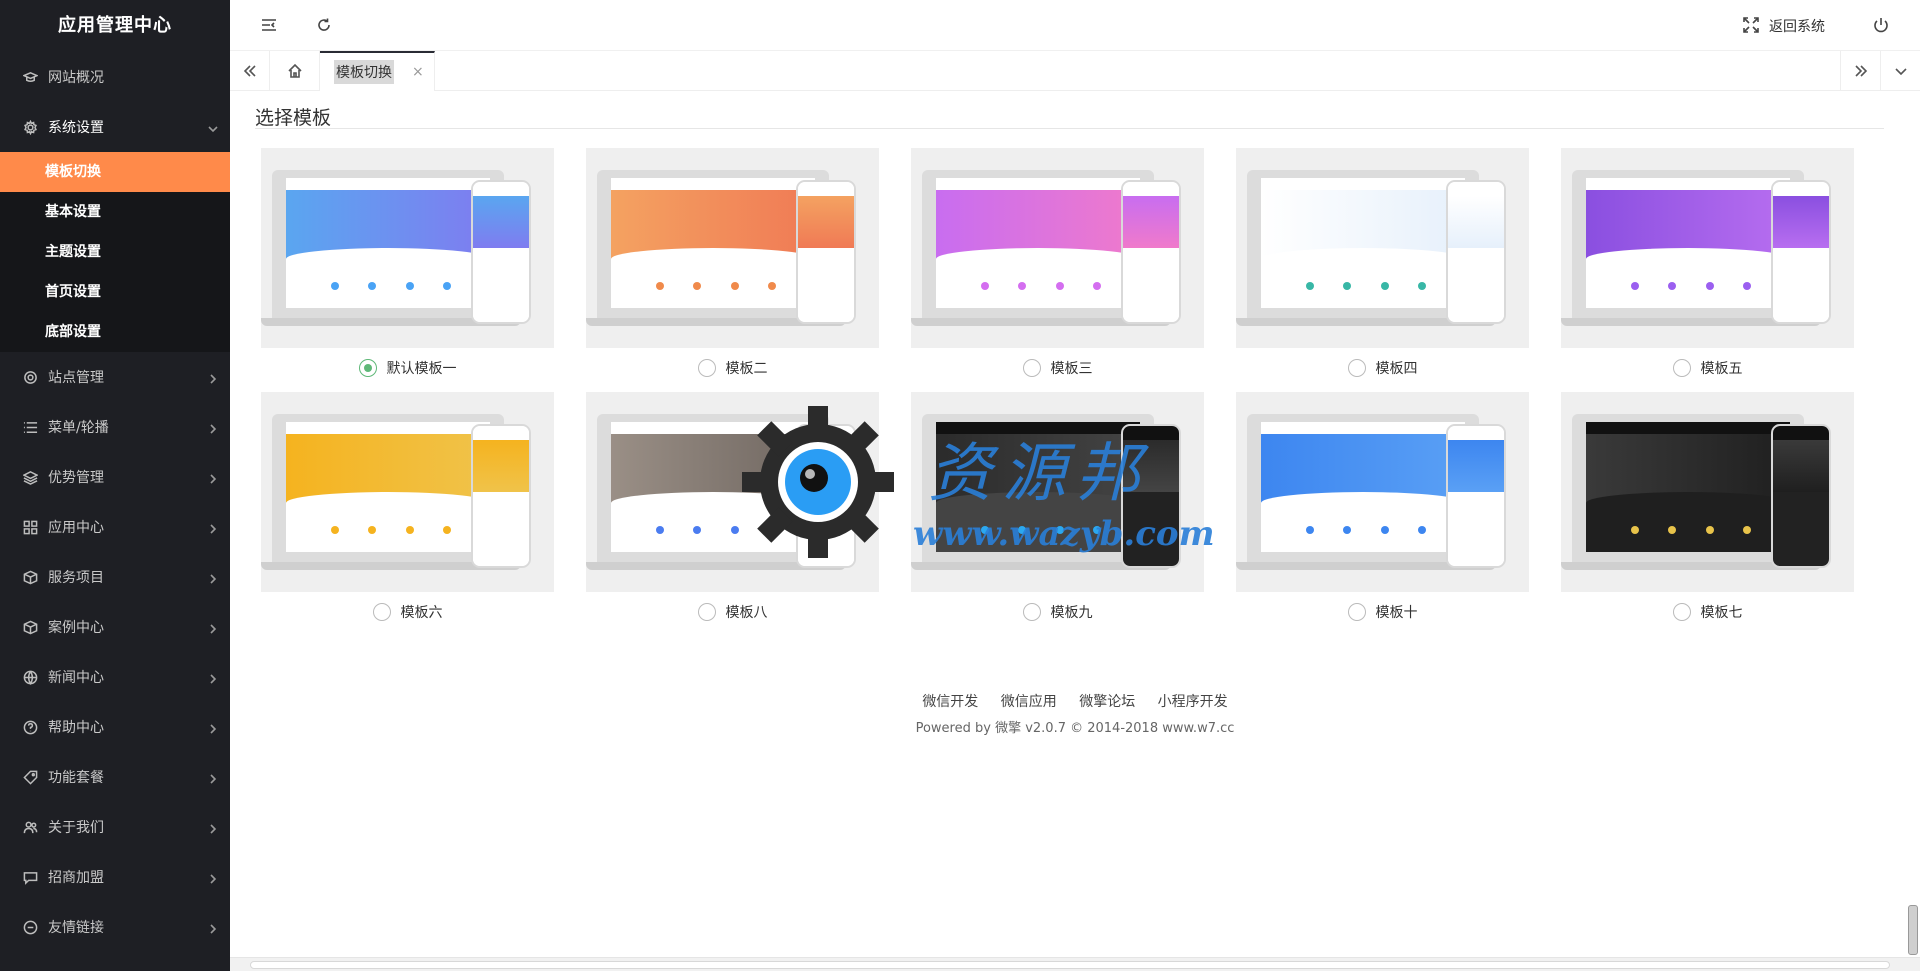  Describe the element at coordinates (1075, 25) in the screenshot. I see `top-header: 返回系统` at that location.